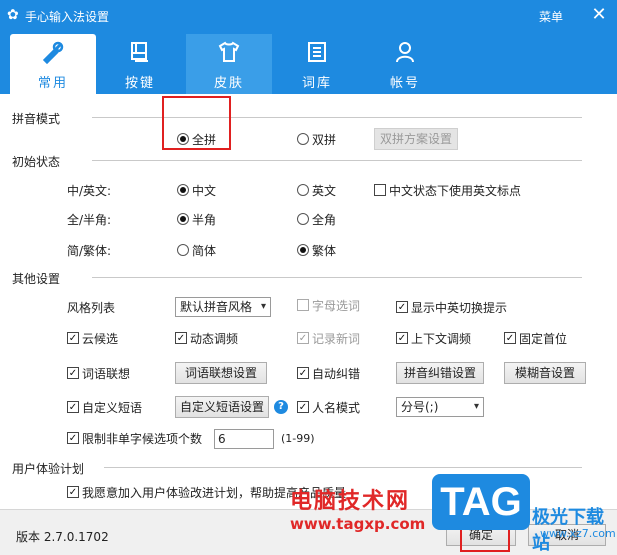  Describe the element at coordinates (303, 139) in the screenshot. I see `radio-double-pinyin` at that location.